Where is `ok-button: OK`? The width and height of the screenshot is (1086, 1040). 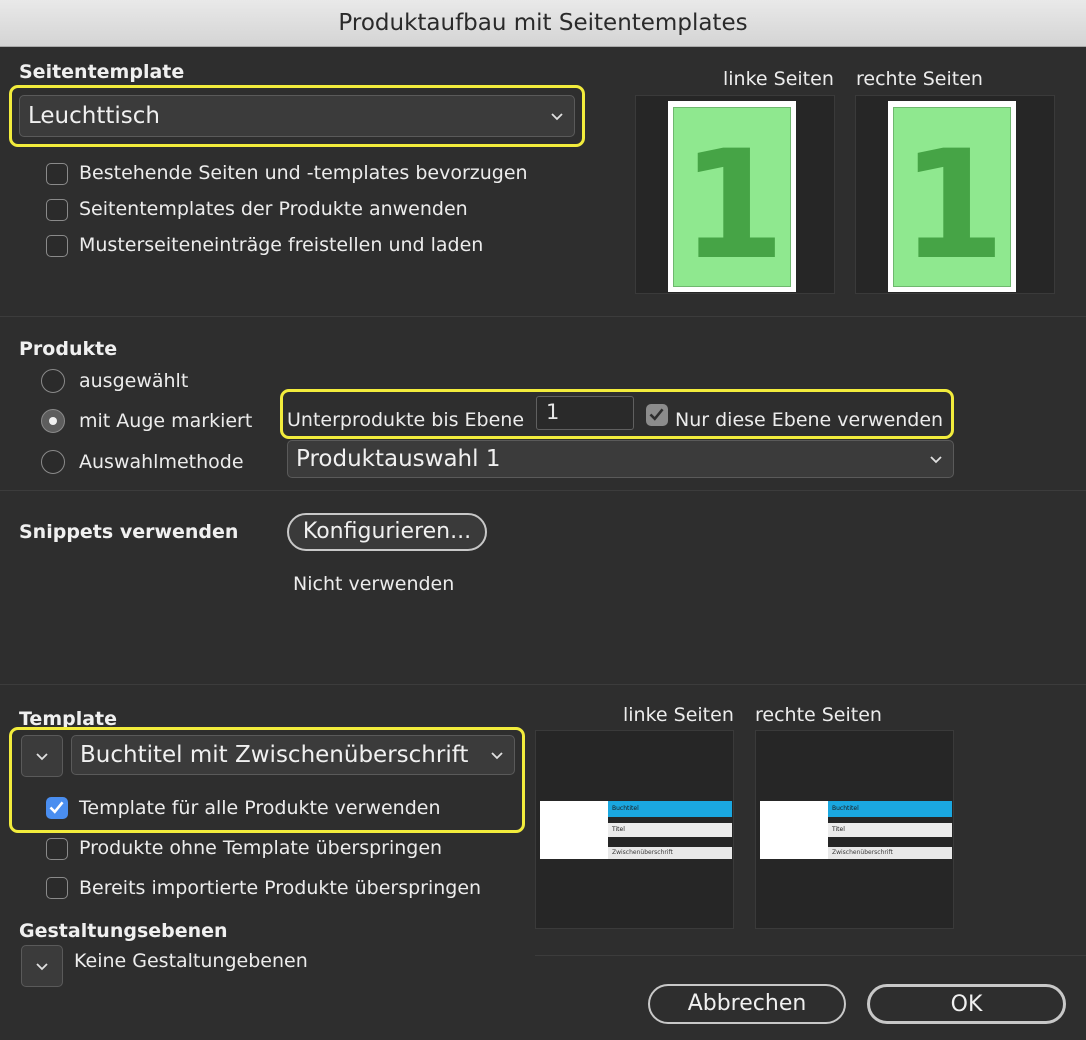 ok-button: OK is located at coordinates (966, 1004).